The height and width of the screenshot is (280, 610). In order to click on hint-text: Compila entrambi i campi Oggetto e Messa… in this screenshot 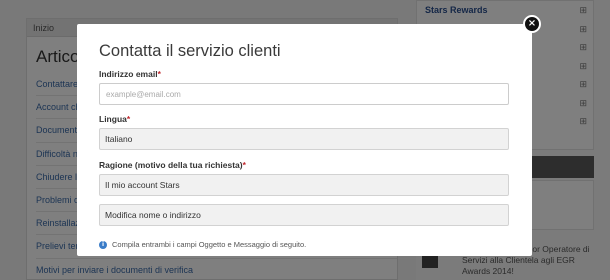, I will do `click(209, 244)`.